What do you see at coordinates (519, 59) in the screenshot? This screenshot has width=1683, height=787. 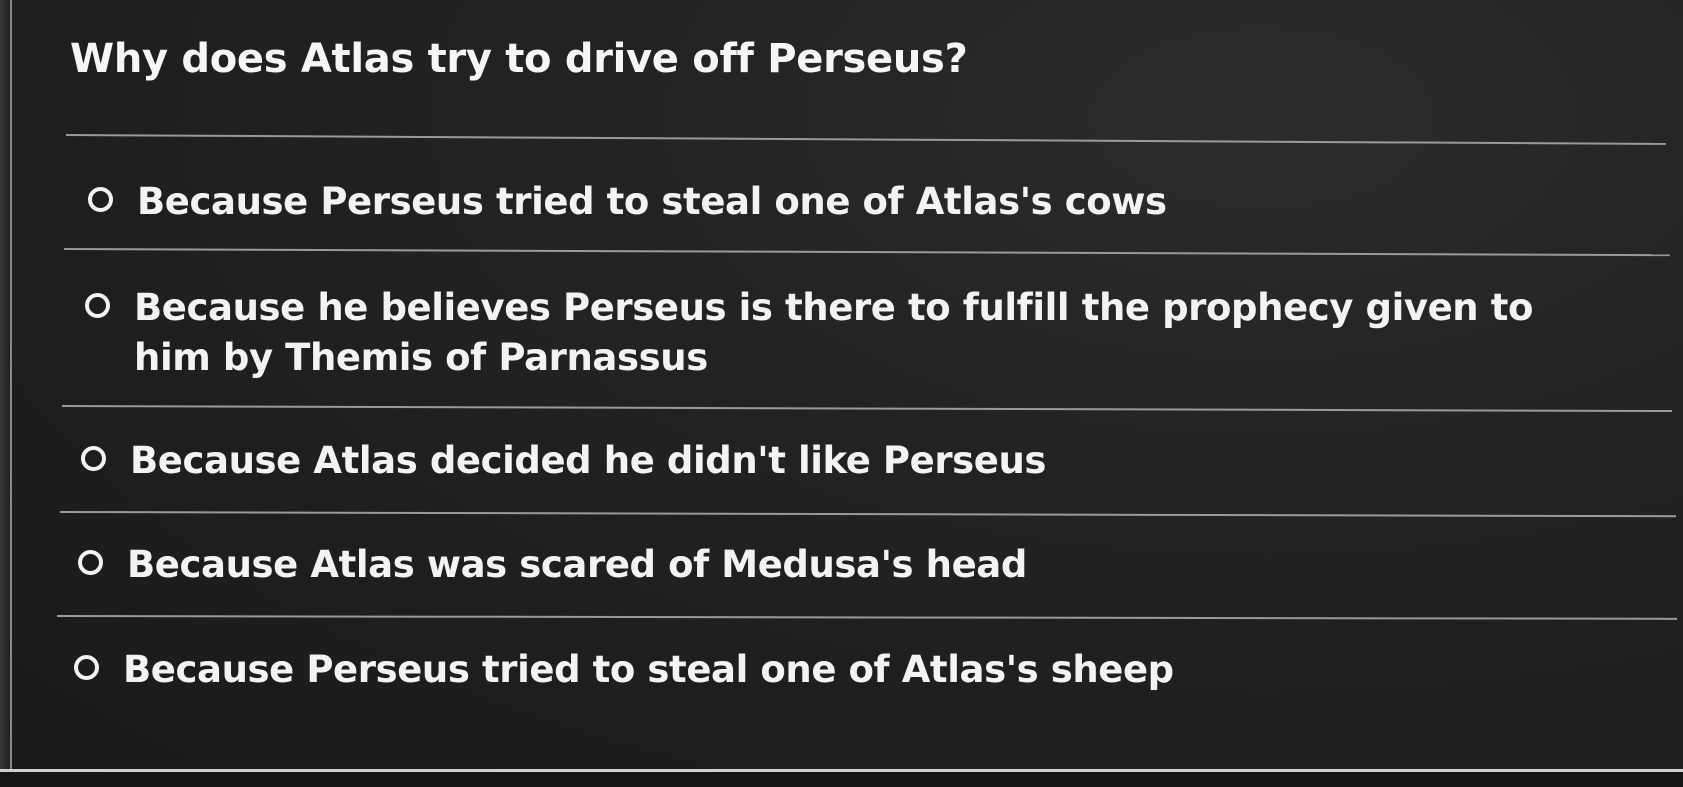 I see `question-text: Why does Atlas try to drive off Perseus?` at bounding box center [519, 59].